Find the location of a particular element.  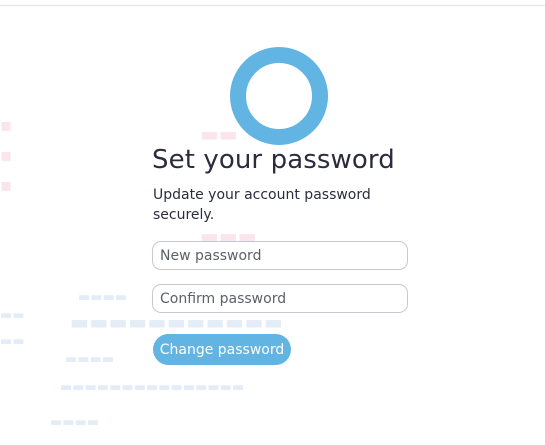

page-title: Set your password is located at coordinates (273, 160).